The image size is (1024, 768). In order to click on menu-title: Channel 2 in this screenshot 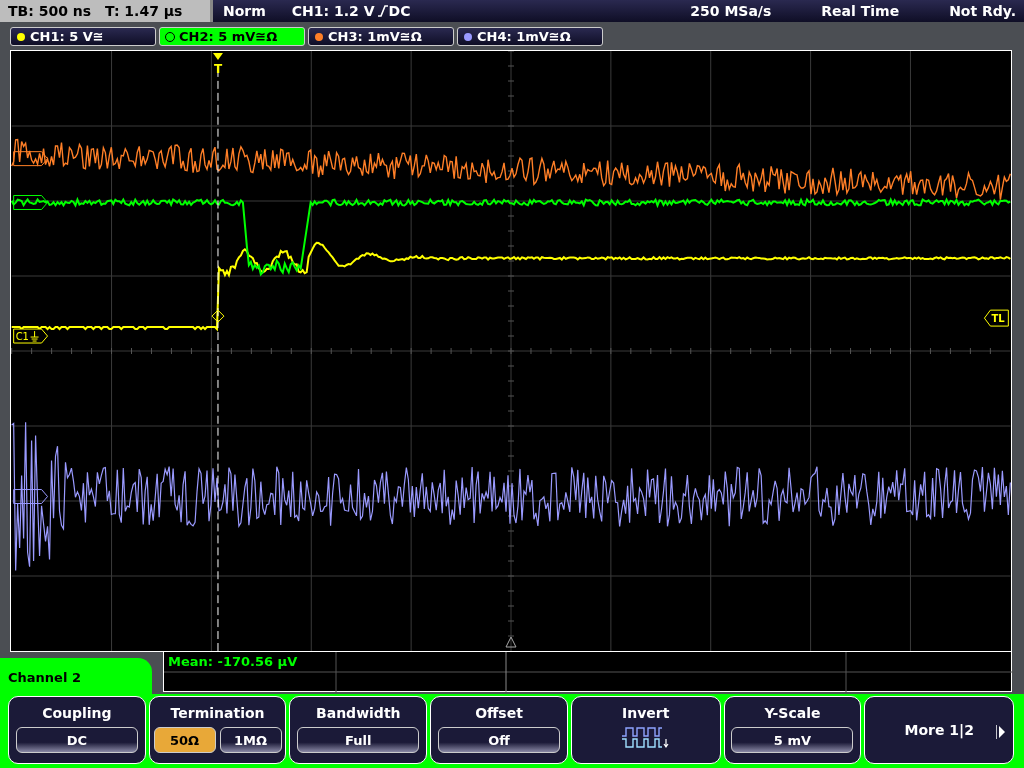, I will do `click(44, 677)`.